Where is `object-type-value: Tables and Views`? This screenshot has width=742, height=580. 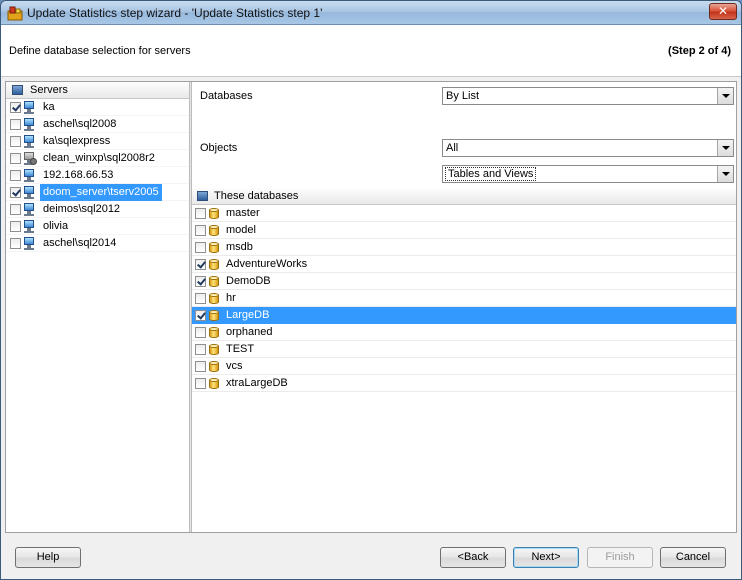 object-type-value: Tables and Views is located at coordinates (491, 174).